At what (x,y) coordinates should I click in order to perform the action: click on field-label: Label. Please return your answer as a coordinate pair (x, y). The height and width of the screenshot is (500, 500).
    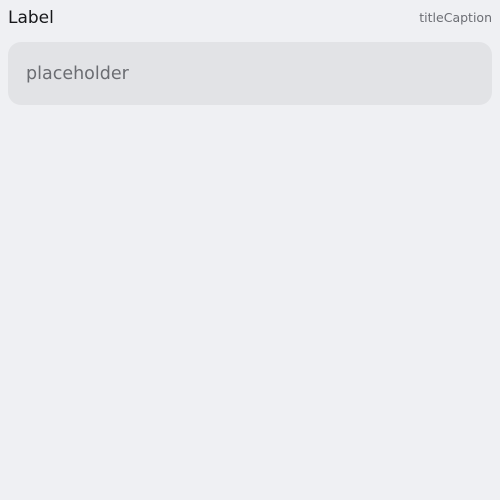
    Looking at the image, I should click on (31, 18).